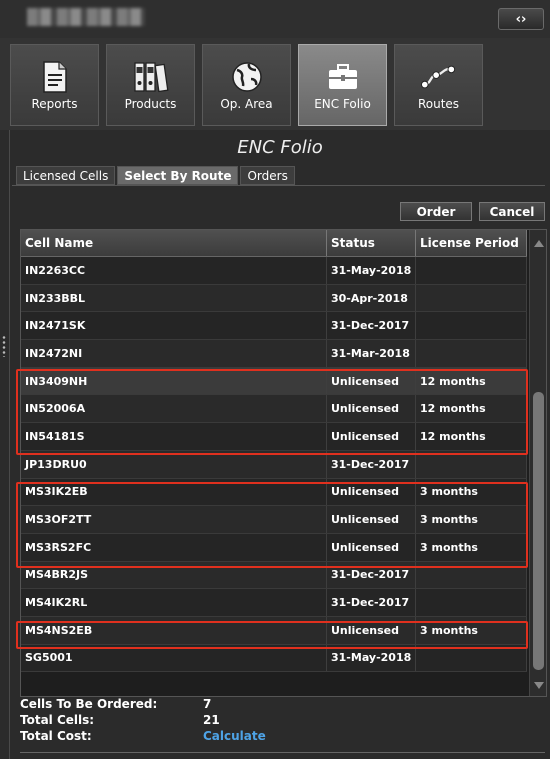 The width and height of the screenshot is (550, 759). What do you see at coordinates (438, 77) in the screenshot?
I see `route-icon` at bounding box center [438, 77].